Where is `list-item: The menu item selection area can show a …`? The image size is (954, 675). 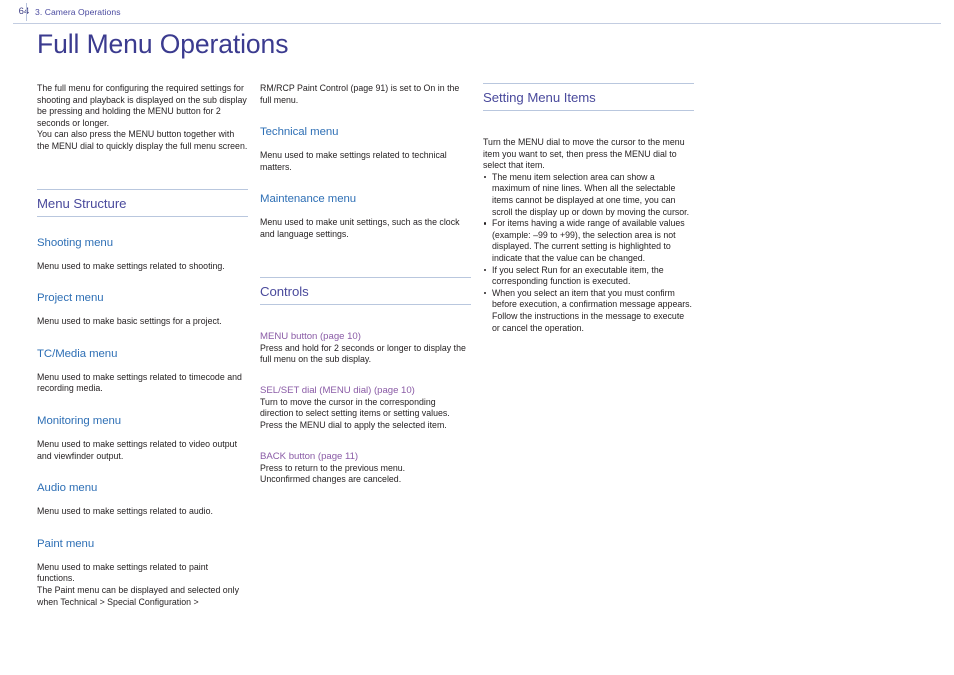 list-item: The menu item selection area can show a … is located at coordinates (588, 195).